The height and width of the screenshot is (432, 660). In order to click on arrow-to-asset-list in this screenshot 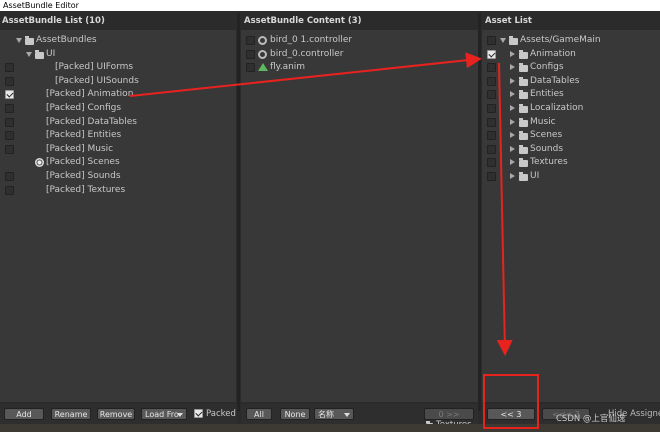, I will do `click(305, 74)`.